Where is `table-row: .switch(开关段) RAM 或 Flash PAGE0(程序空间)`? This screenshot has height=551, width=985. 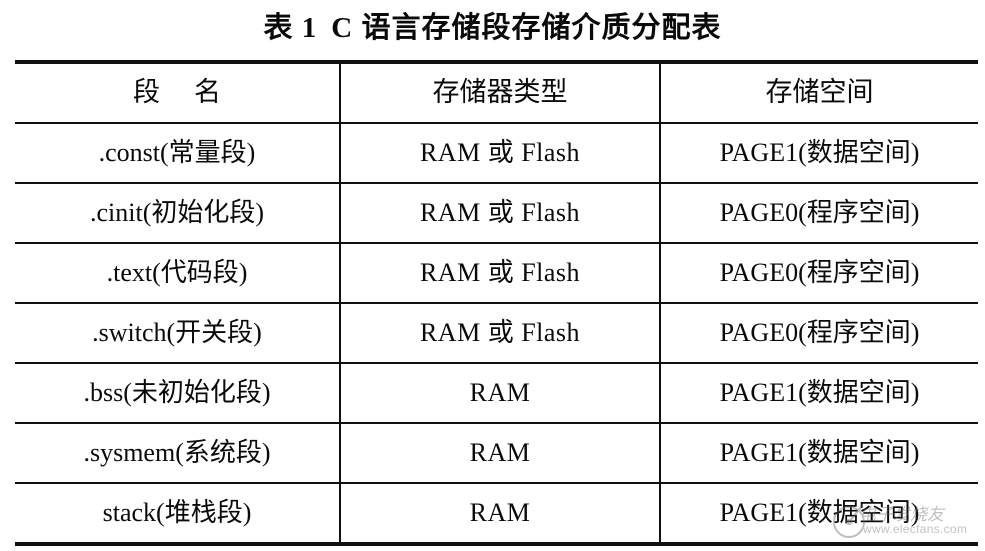
table-row: .switch(开关段) RAM 或 Flash PAGE0(程序空间) is located at coordinates (496, 333).